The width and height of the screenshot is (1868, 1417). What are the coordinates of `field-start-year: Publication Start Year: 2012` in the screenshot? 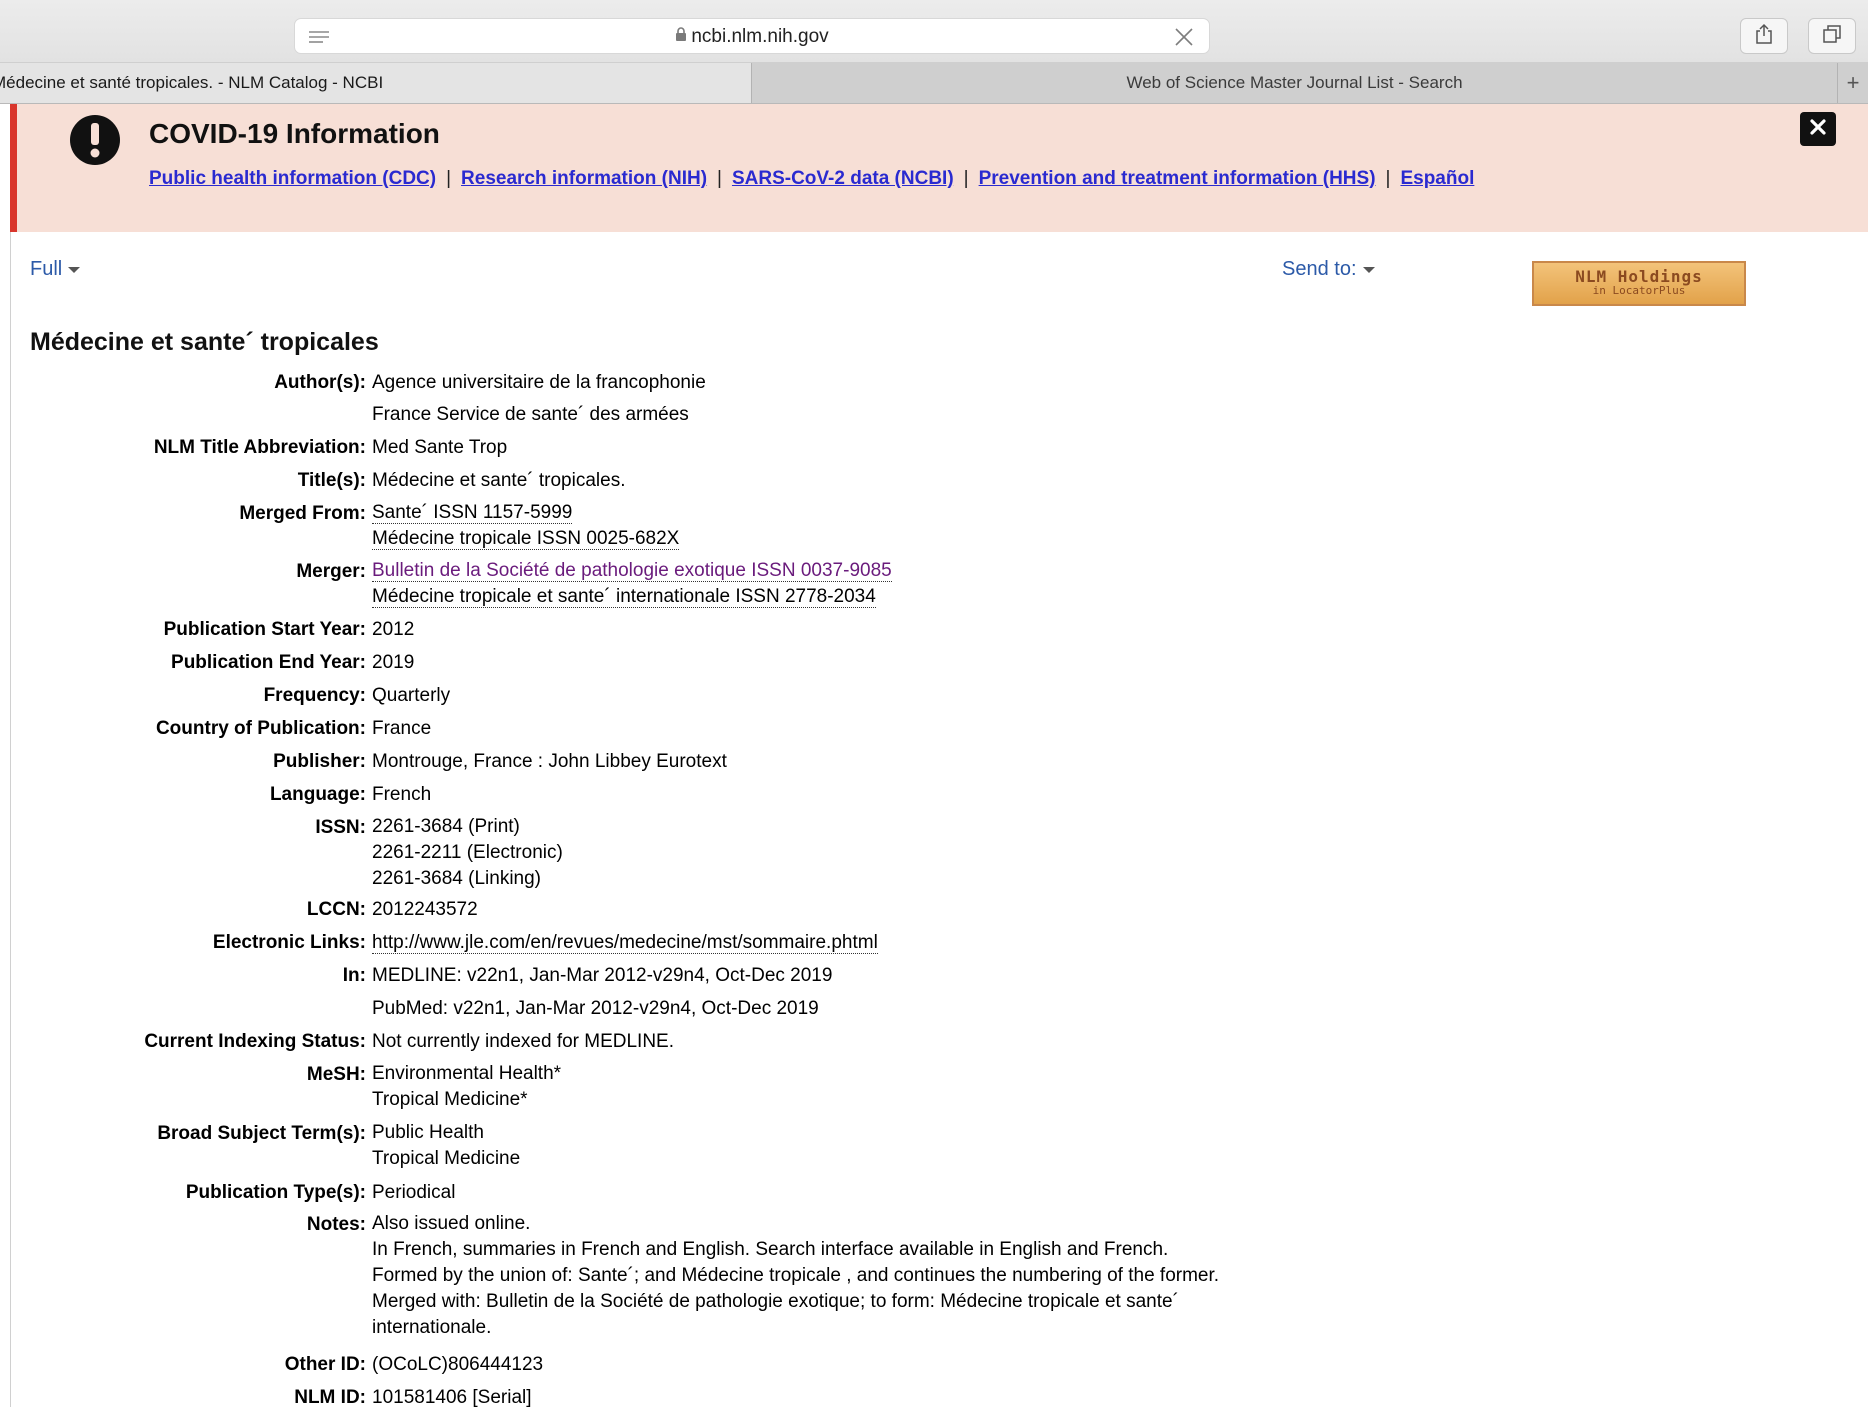 It's located at (289, 629).